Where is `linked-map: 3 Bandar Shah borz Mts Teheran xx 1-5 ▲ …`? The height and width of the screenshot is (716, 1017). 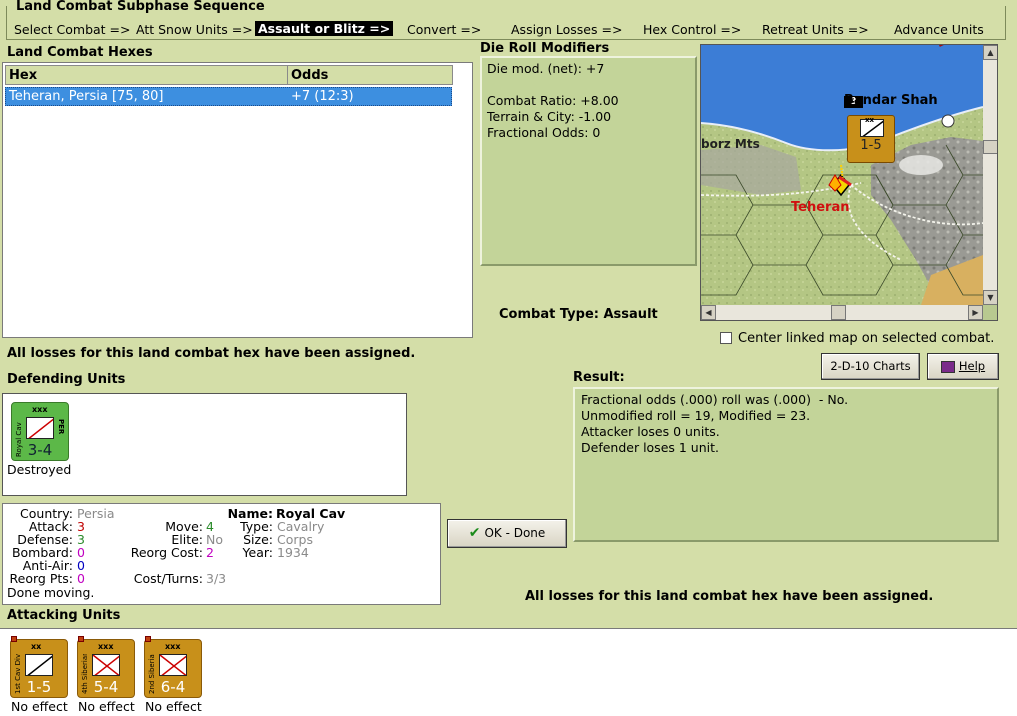
linked-map: 3 Bandar Shah borz Mts Teheran xx 1-5 ▲ … is located at coordinates (849, 182).